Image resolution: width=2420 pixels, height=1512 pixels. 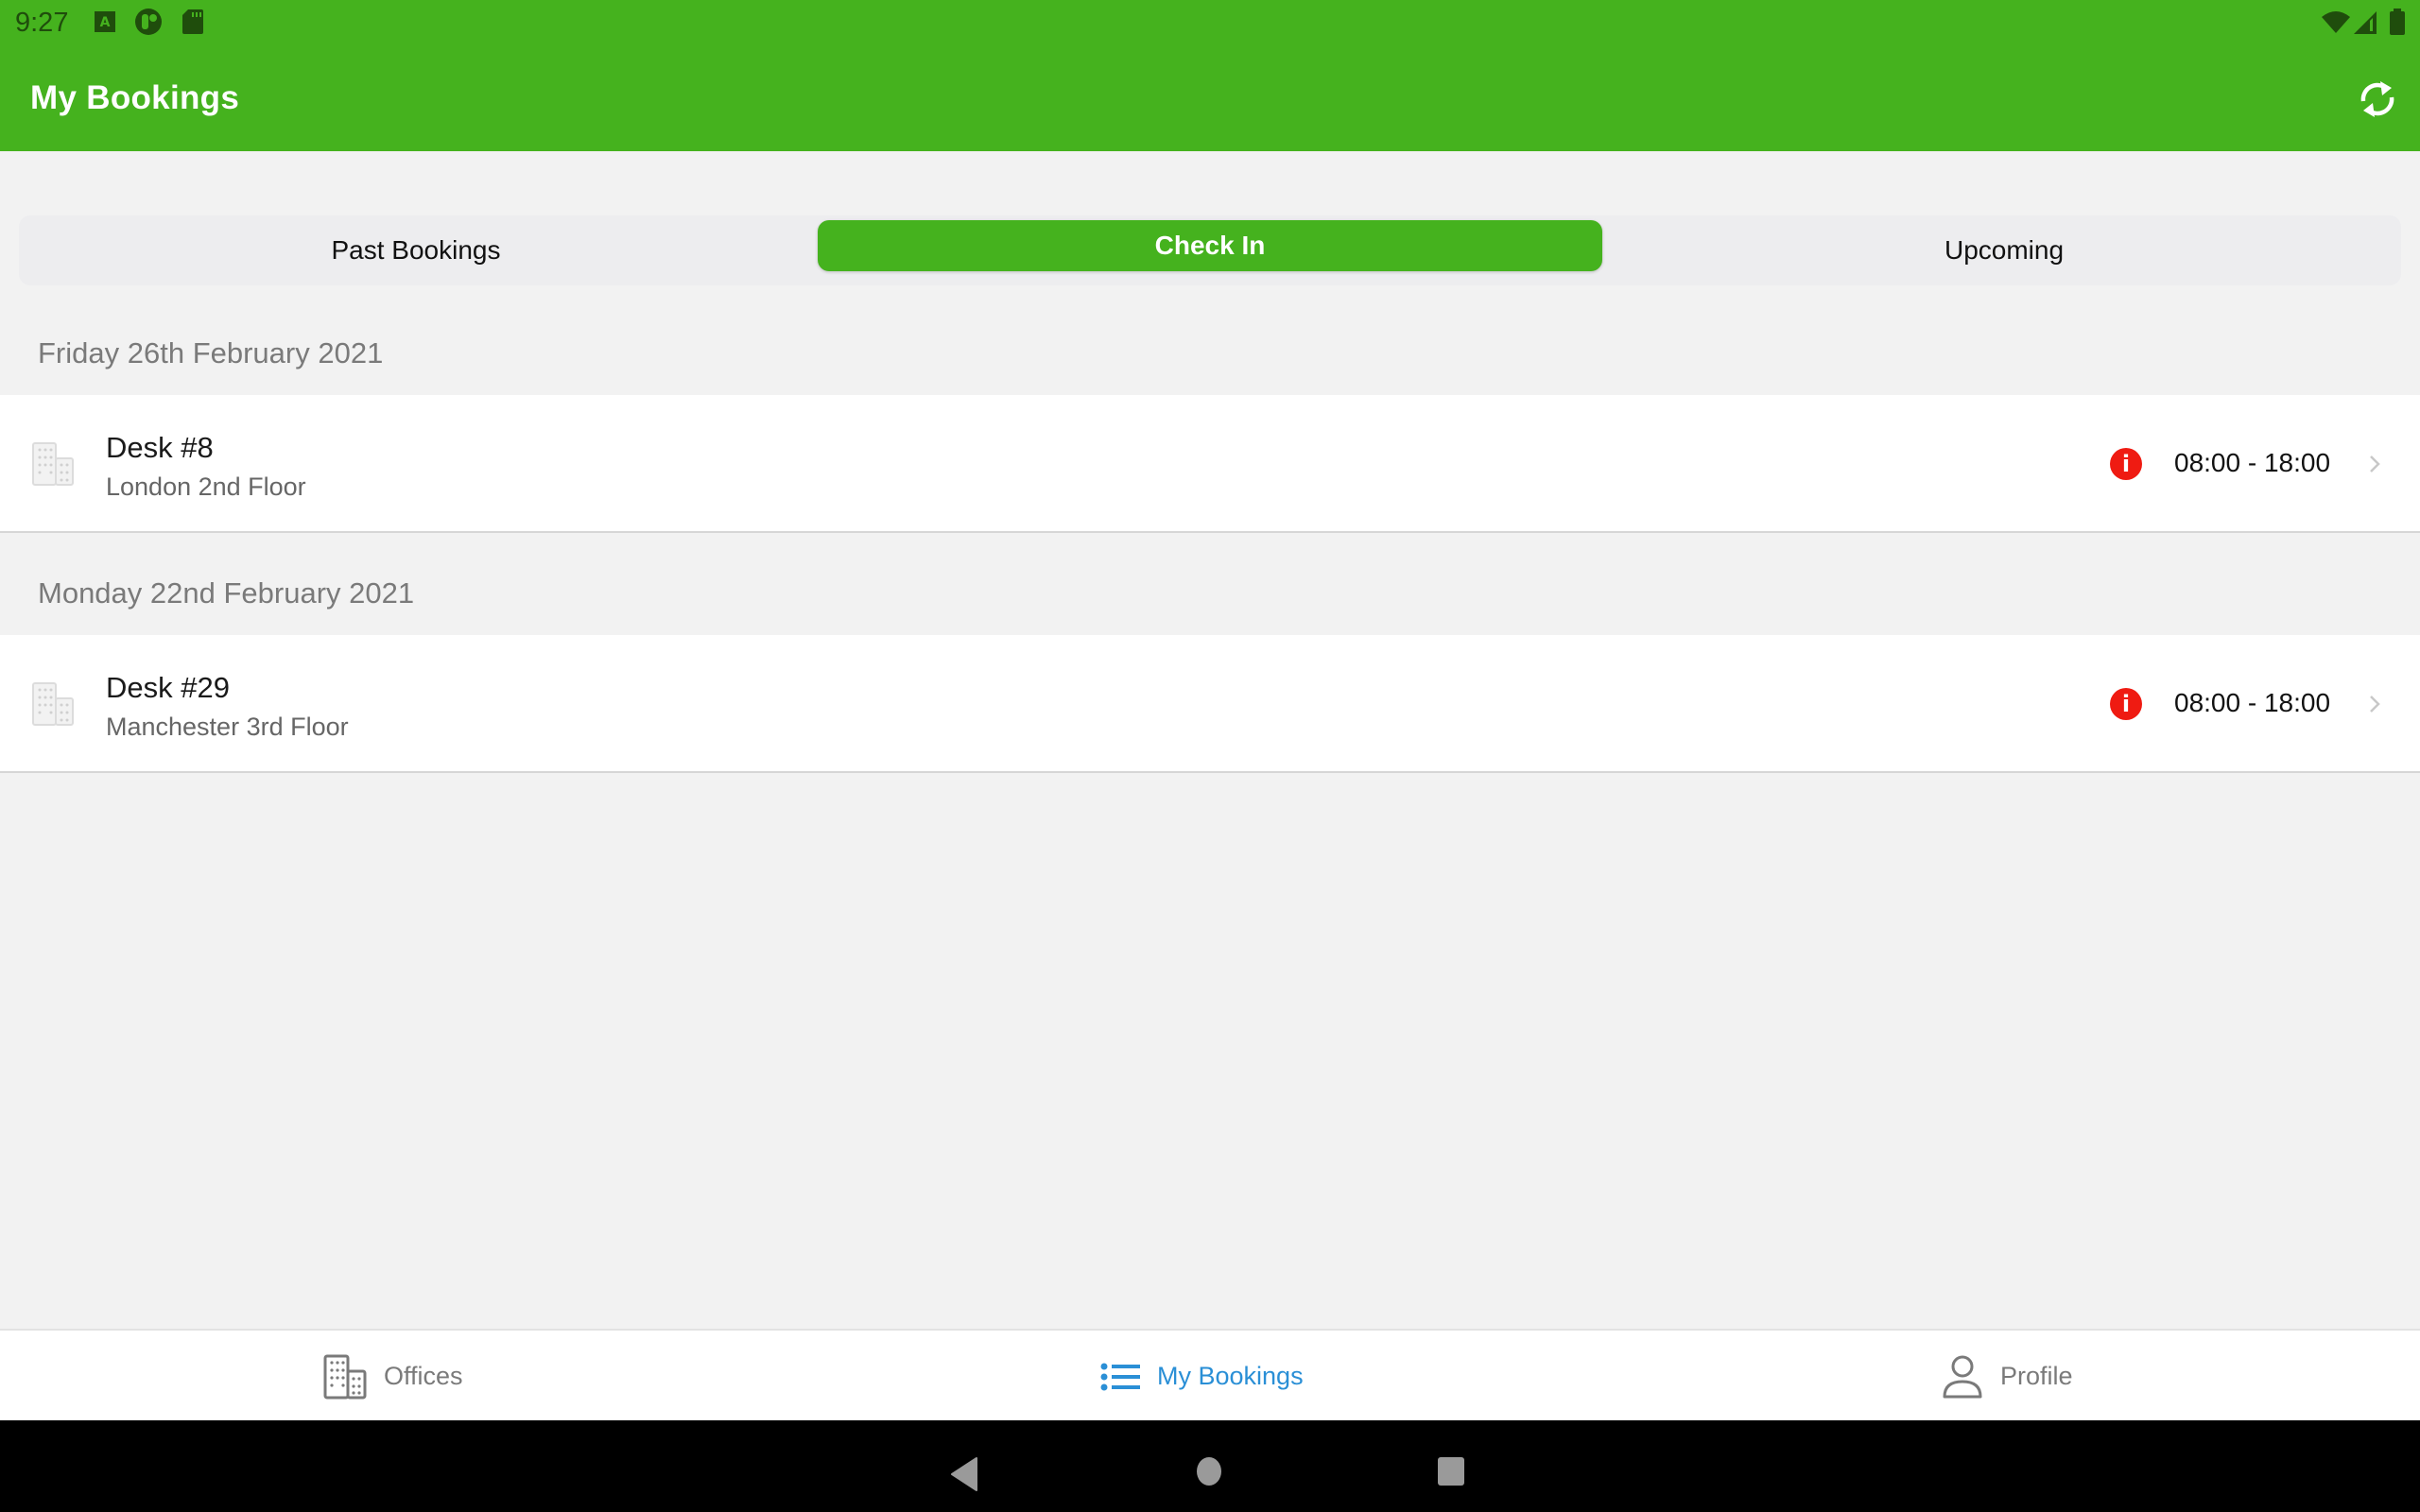 I want to click on tab-past-bookings-label: Past Bookings, so click(x=416, y=250).